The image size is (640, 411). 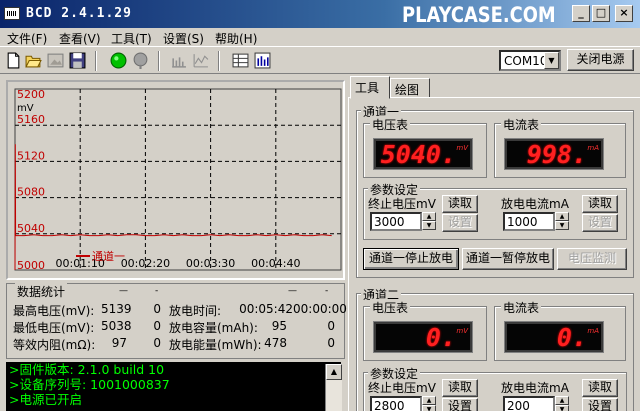 I want to click on channel1-cutoff-set-button: 设置, so click(x=460, y=223).